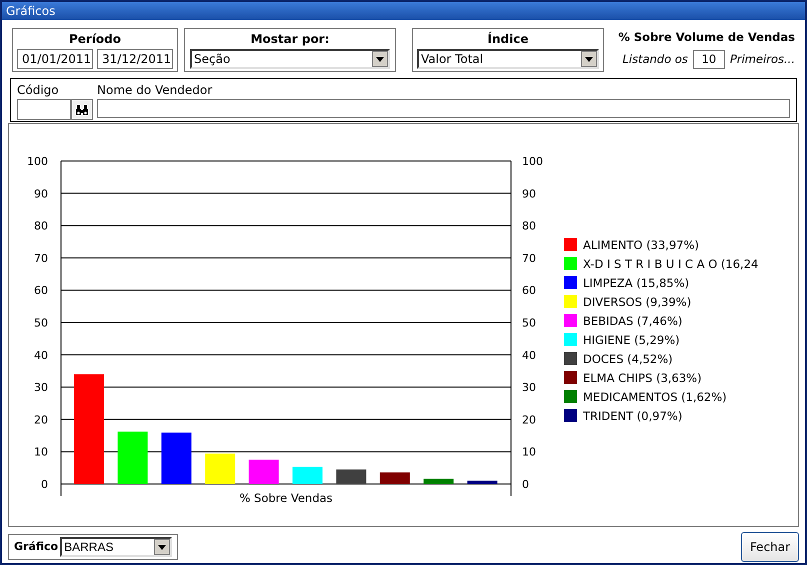  Describe the element at coordinates (55, 59) in the screenshot. I see `input-field: 01/01/2011` at that location.